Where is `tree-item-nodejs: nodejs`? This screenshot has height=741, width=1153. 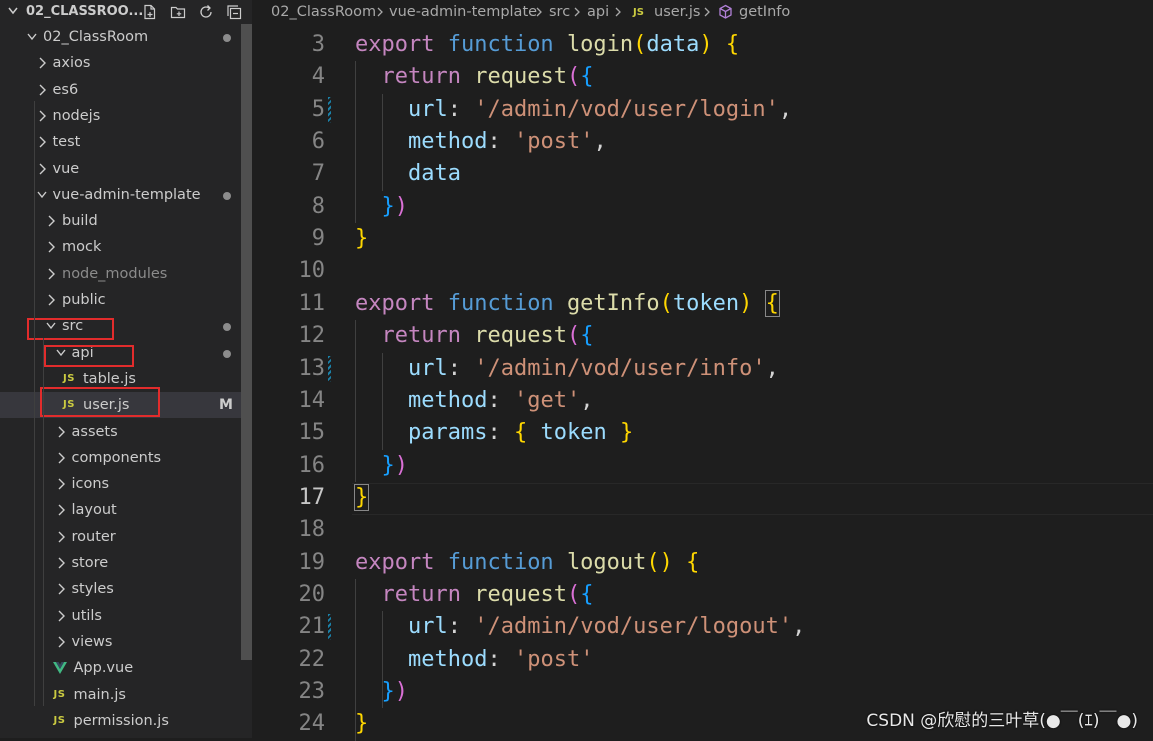 tree-item-nodejs: nodejs is located at coordinates (126, 116).